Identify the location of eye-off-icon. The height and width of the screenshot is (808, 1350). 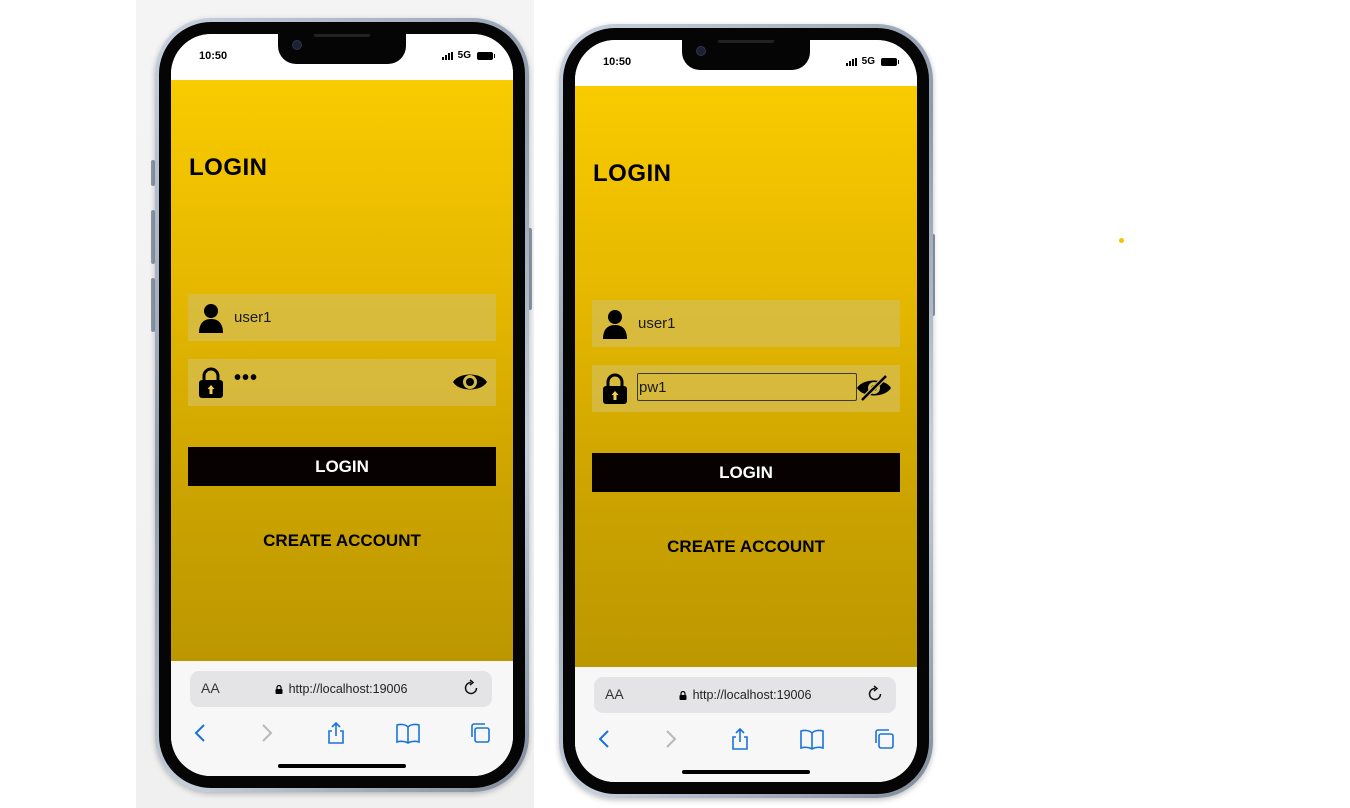
(874, 388).